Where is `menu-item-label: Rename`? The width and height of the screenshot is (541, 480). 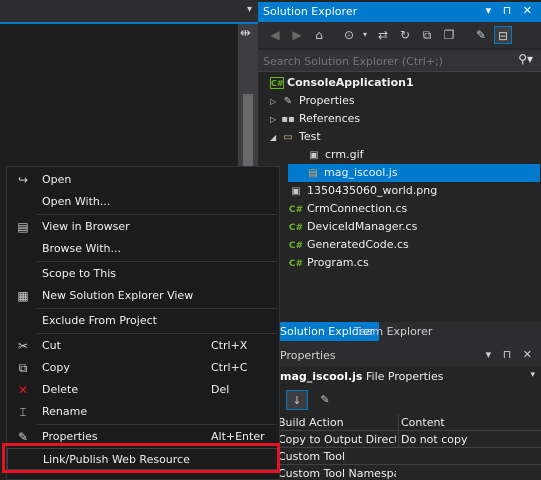
menu-item-label: Rename is located at coordinates (65, 411).